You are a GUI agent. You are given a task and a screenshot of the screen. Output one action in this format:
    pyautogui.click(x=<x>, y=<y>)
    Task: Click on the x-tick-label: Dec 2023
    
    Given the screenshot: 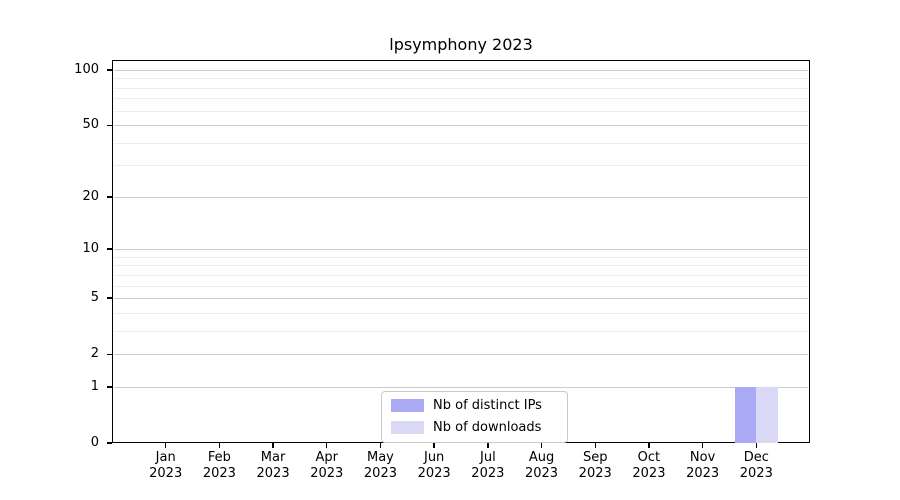 What is the action you would take?
    pyautogui.click(x=756, y=465)
    